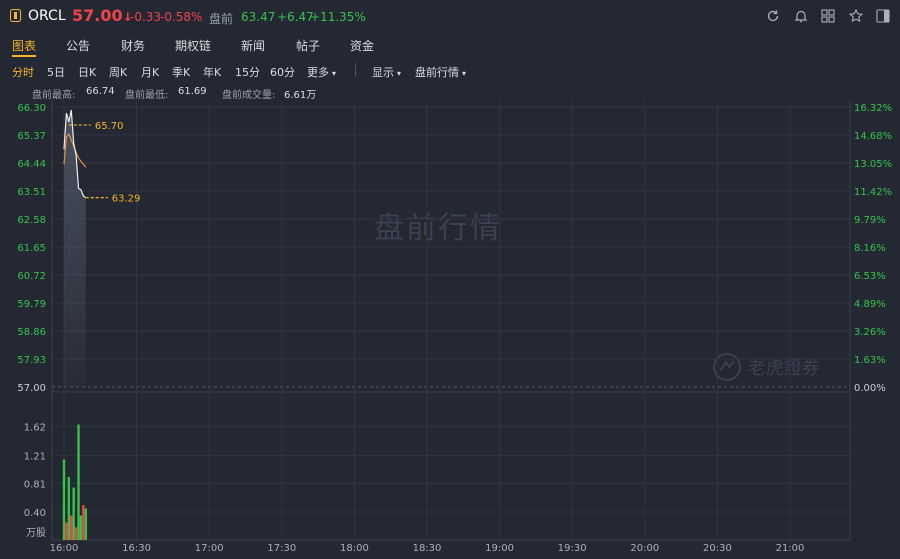 Image resolution: width=900 pixels, height=559 pixels. What do you see at coordinates (64, 548) in the screenshot?
I see `x-tick-label: 16:00` at bounding box center [64, 548].